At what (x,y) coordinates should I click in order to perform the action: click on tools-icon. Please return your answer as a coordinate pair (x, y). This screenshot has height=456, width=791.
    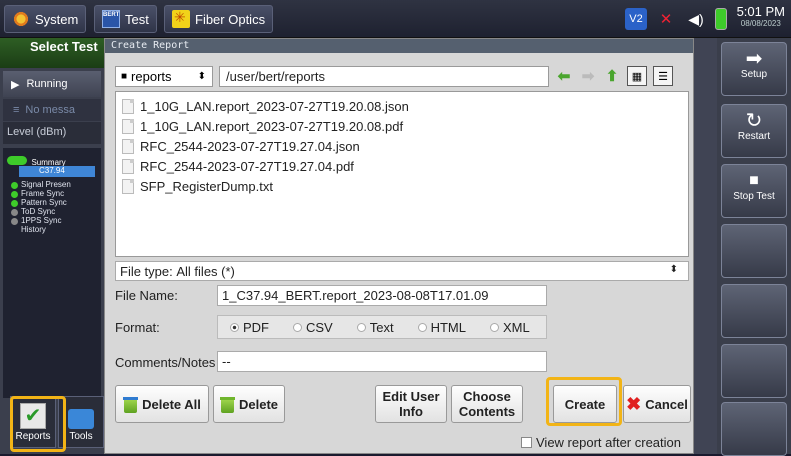
    Looking at the image, I should click on (81, 419).